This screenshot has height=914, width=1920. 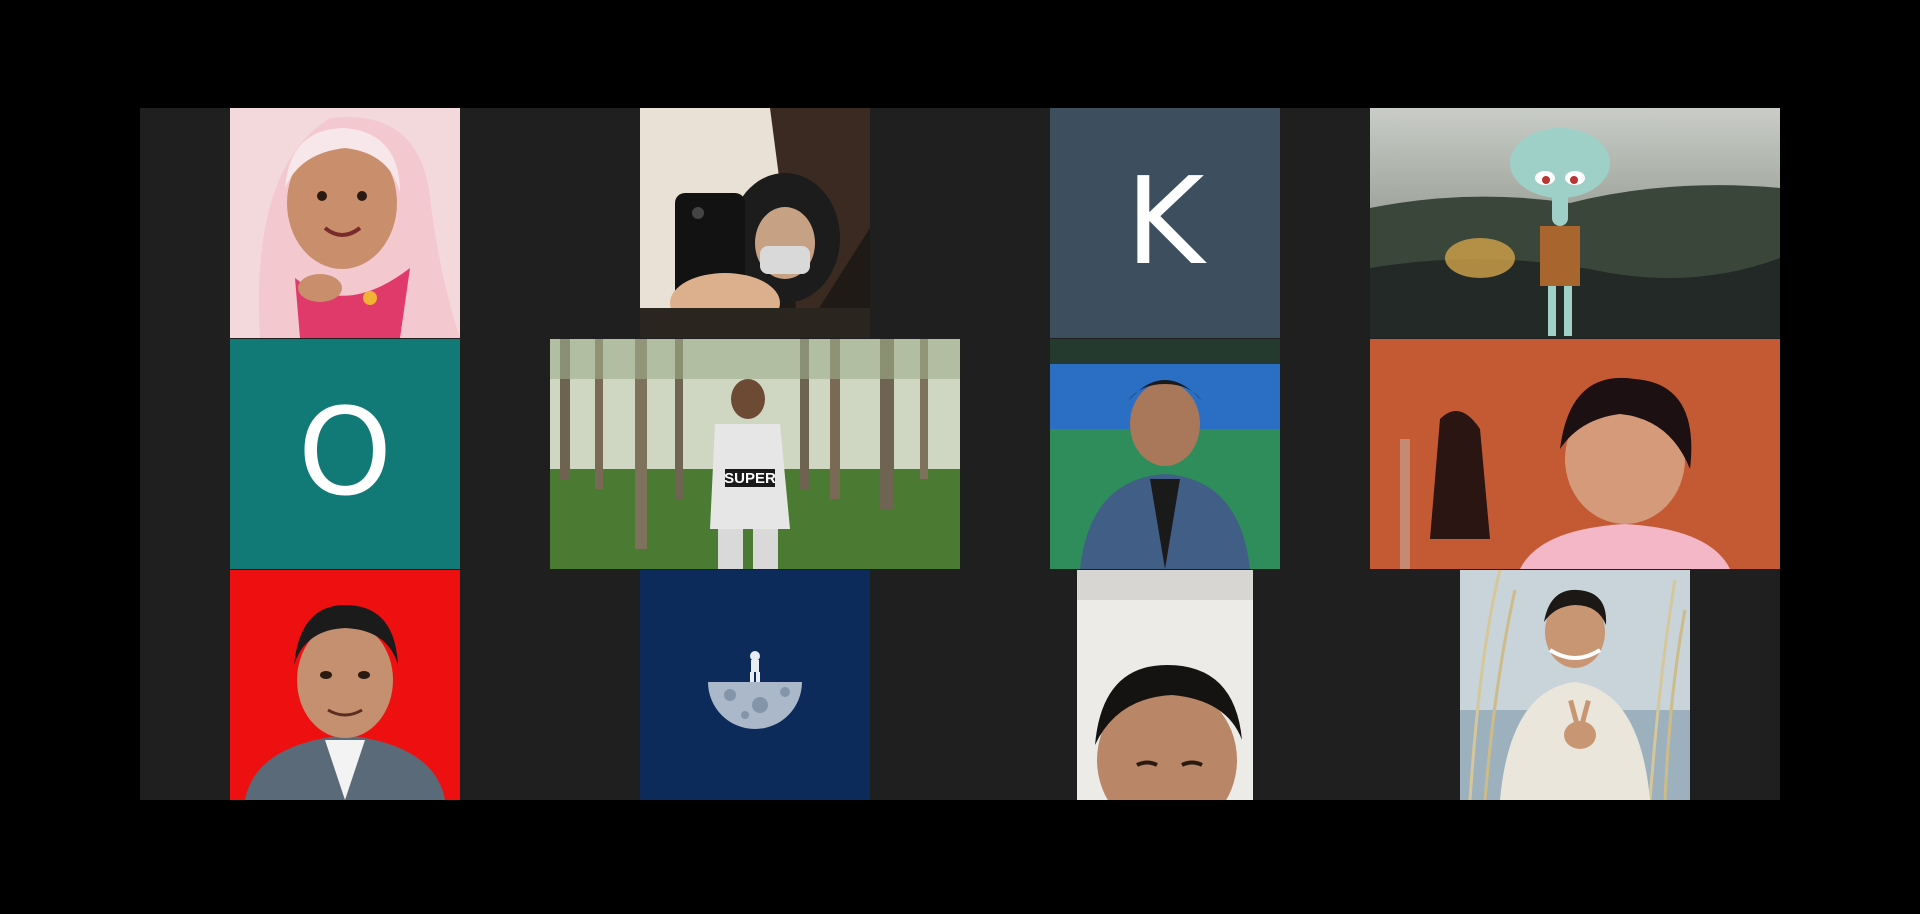 I want to click on participant-tile-6: SUPER, so click(x=755, y=454).